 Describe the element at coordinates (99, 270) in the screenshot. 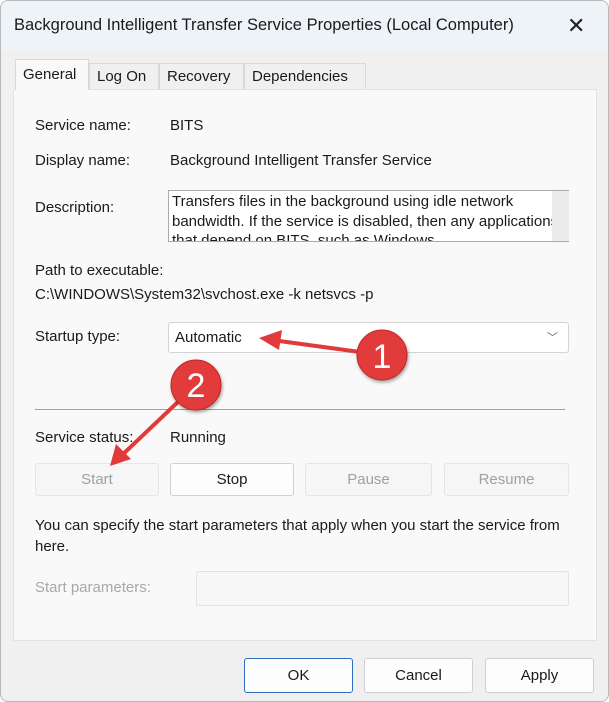

I see `path-label: Path to executable:` at that location.